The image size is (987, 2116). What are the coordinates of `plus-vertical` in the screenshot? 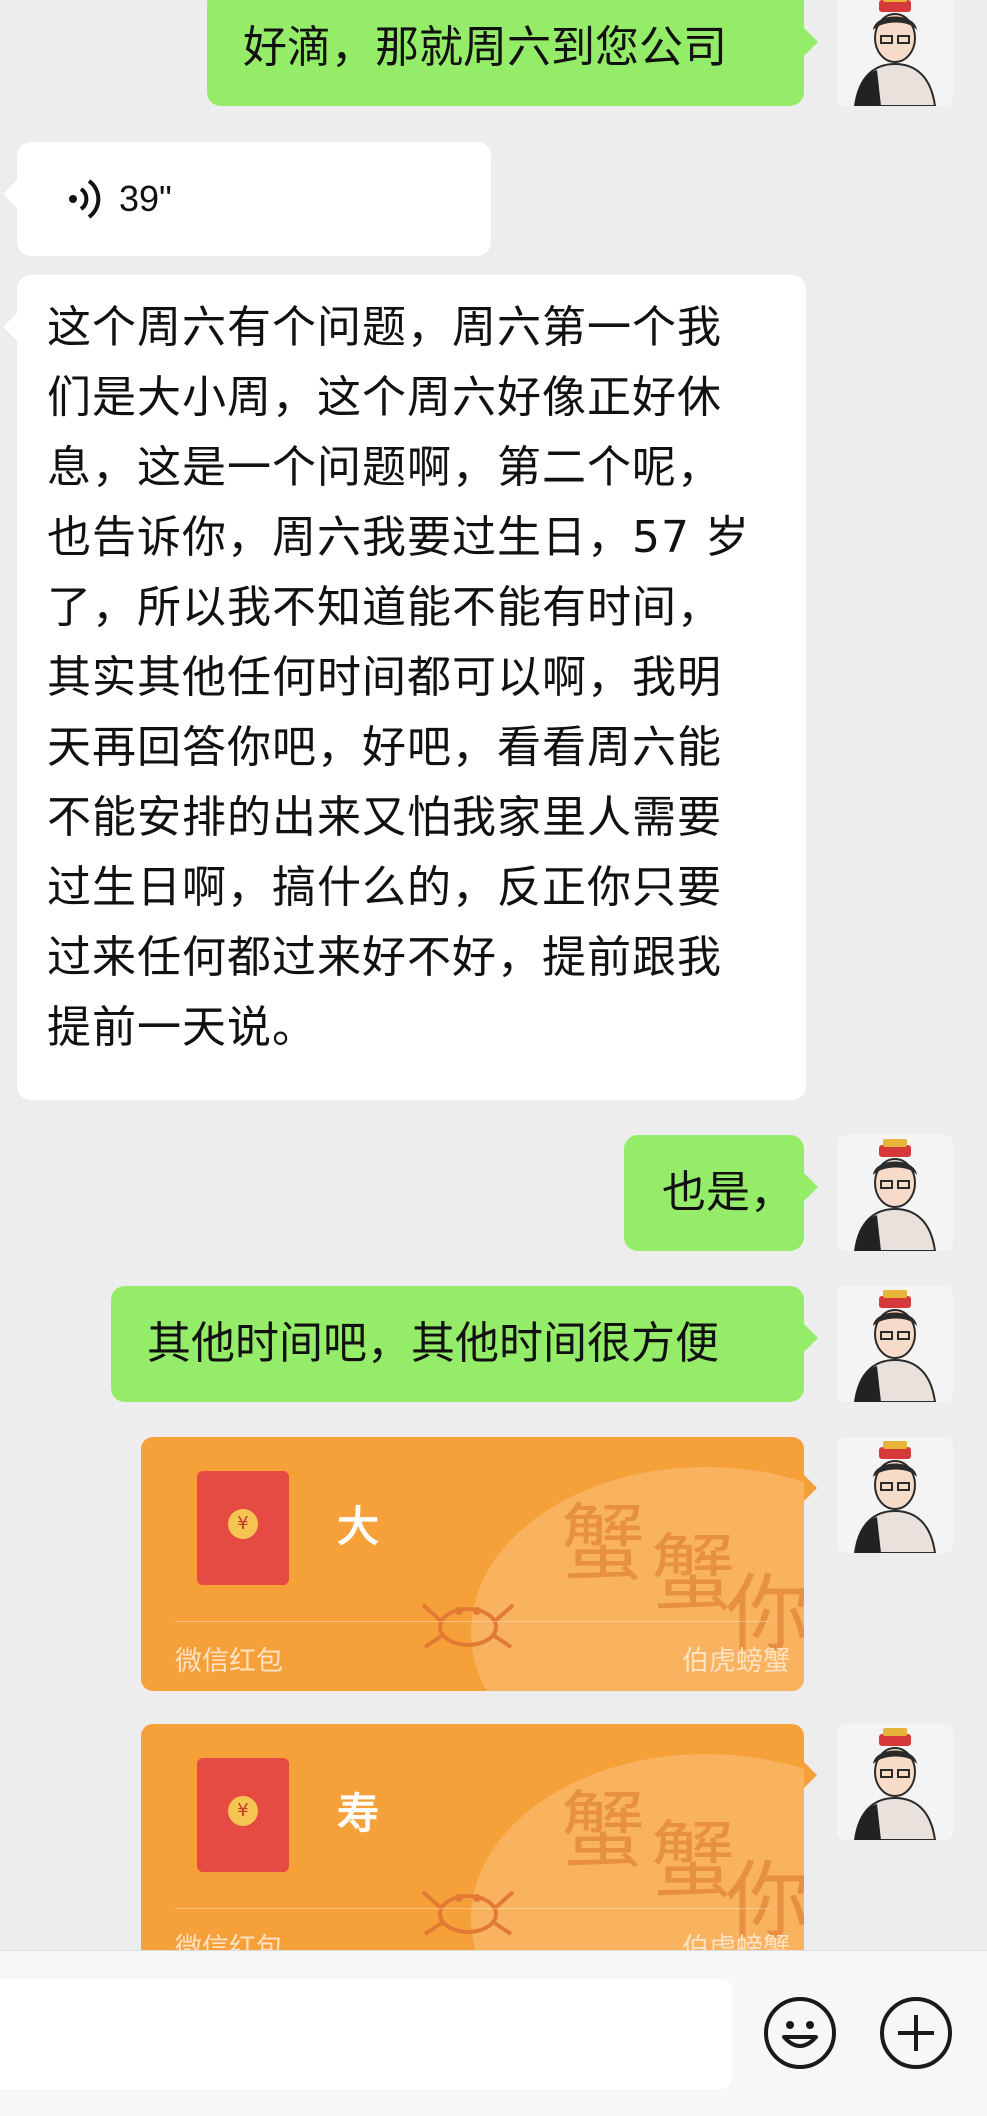 It's located at (916, 2033).